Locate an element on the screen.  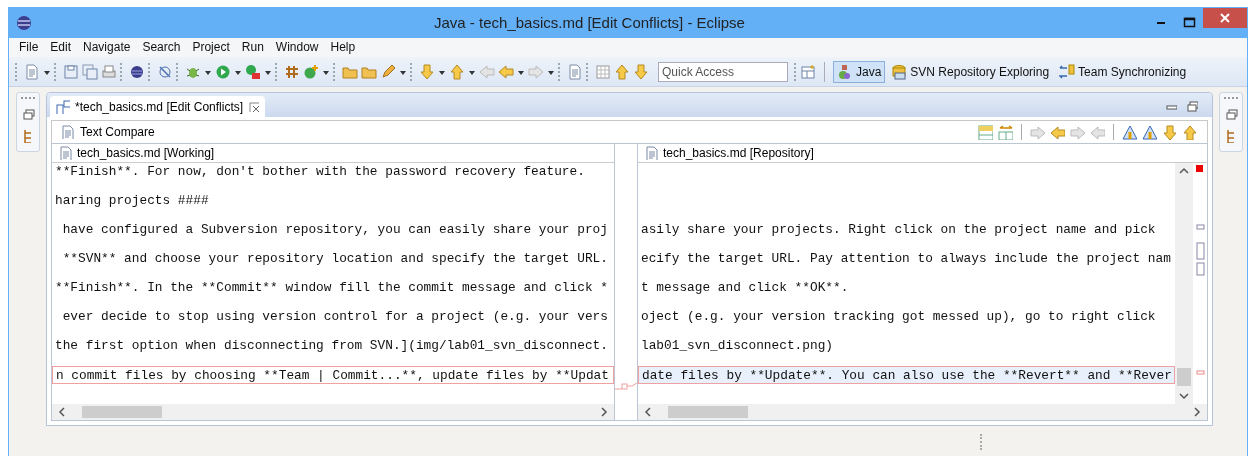
menu-item: File is located at coordinates (29, 47).